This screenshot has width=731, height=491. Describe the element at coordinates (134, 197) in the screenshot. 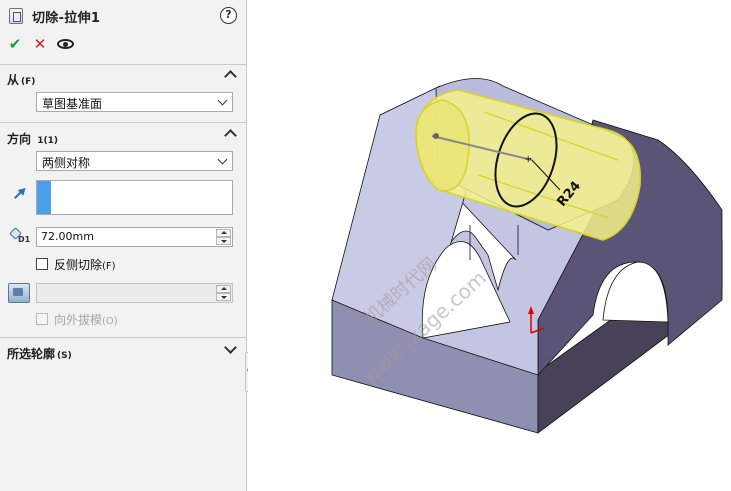

I see `direction-reference-selection-box` at that location.